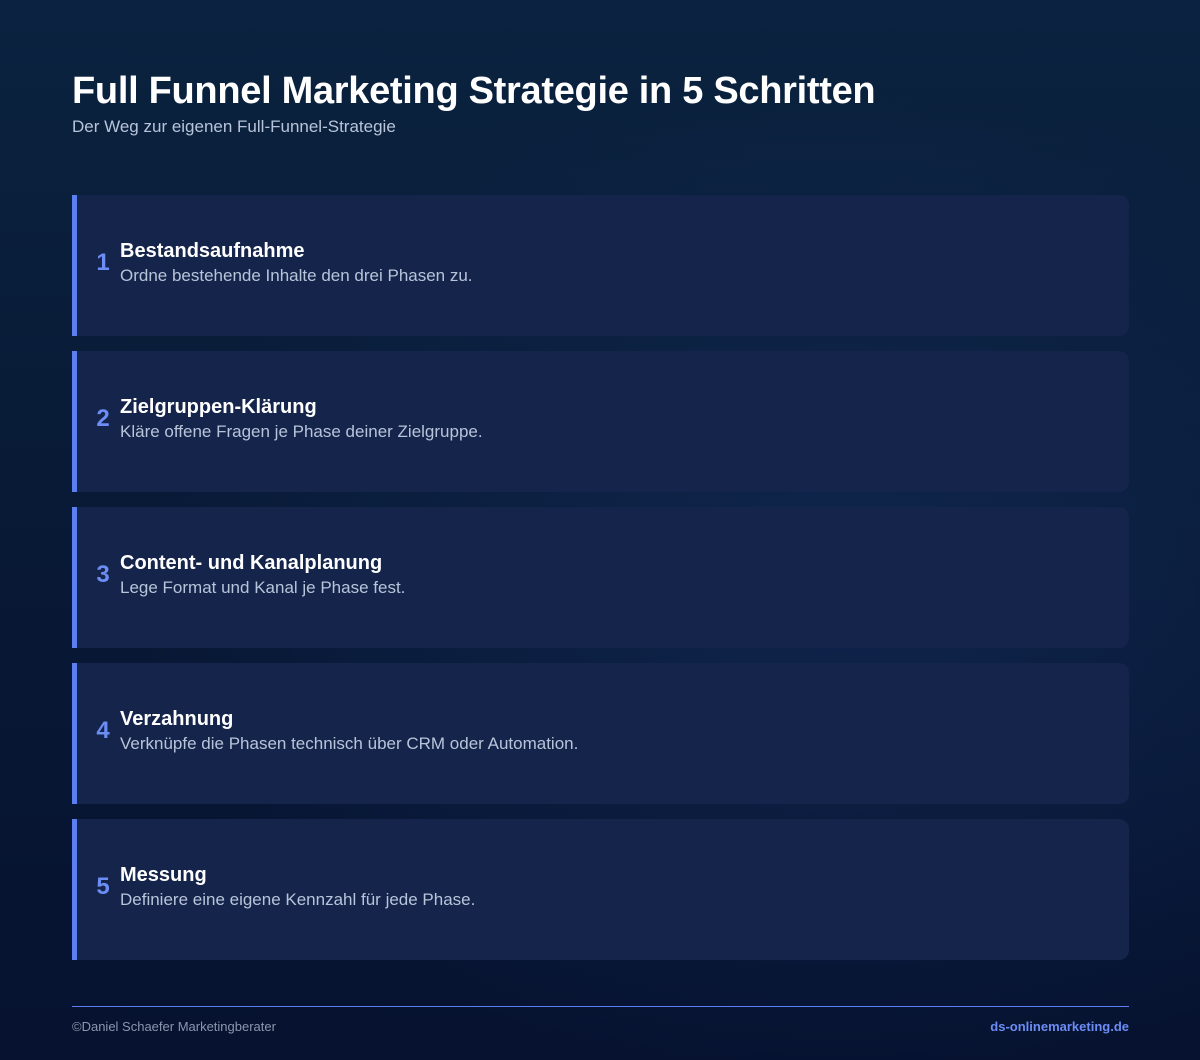 The height and width of the screenshot is (1060, 1200). What do you see at coordinates (212, 251) in the screenshot?
I see `step-title: Bestandsaufnahme` at bounding box center [212, 251].